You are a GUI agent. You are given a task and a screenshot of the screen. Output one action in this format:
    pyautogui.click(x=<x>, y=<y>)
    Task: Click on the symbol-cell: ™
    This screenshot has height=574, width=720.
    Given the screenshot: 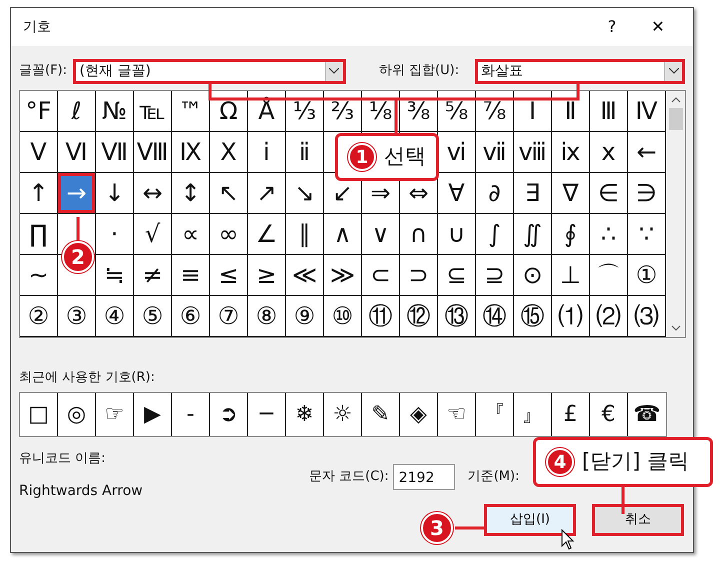 What is the action you would take?
    pyautogui.click(x=191, y=111)
    